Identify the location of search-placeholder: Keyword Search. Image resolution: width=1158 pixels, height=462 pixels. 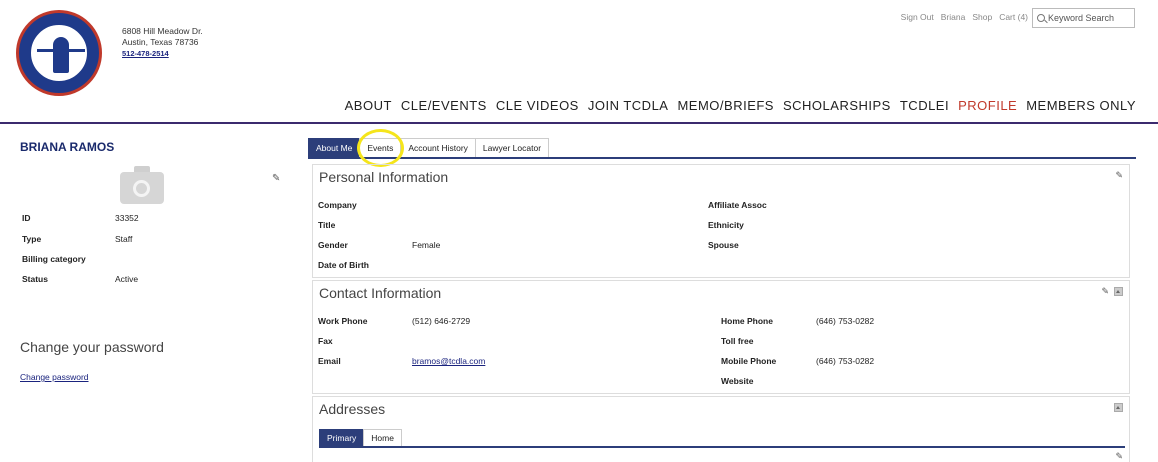
(1081, 18).